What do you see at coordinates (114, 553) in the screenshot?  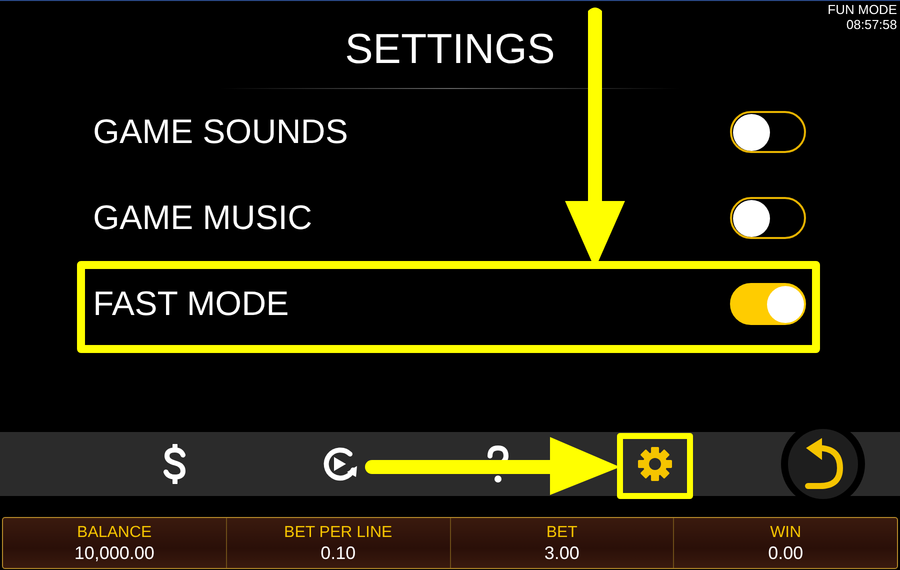 I see `info-value: 10,000.00` at bounding box center [114, 553].